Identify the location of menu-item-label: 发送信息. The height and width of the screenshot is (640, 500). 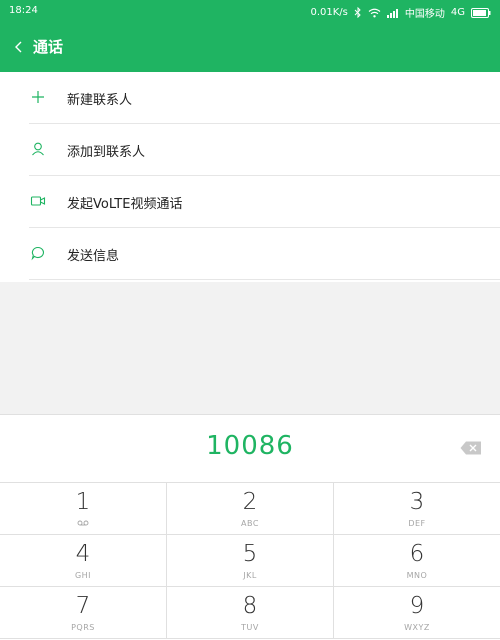
(93, 256).